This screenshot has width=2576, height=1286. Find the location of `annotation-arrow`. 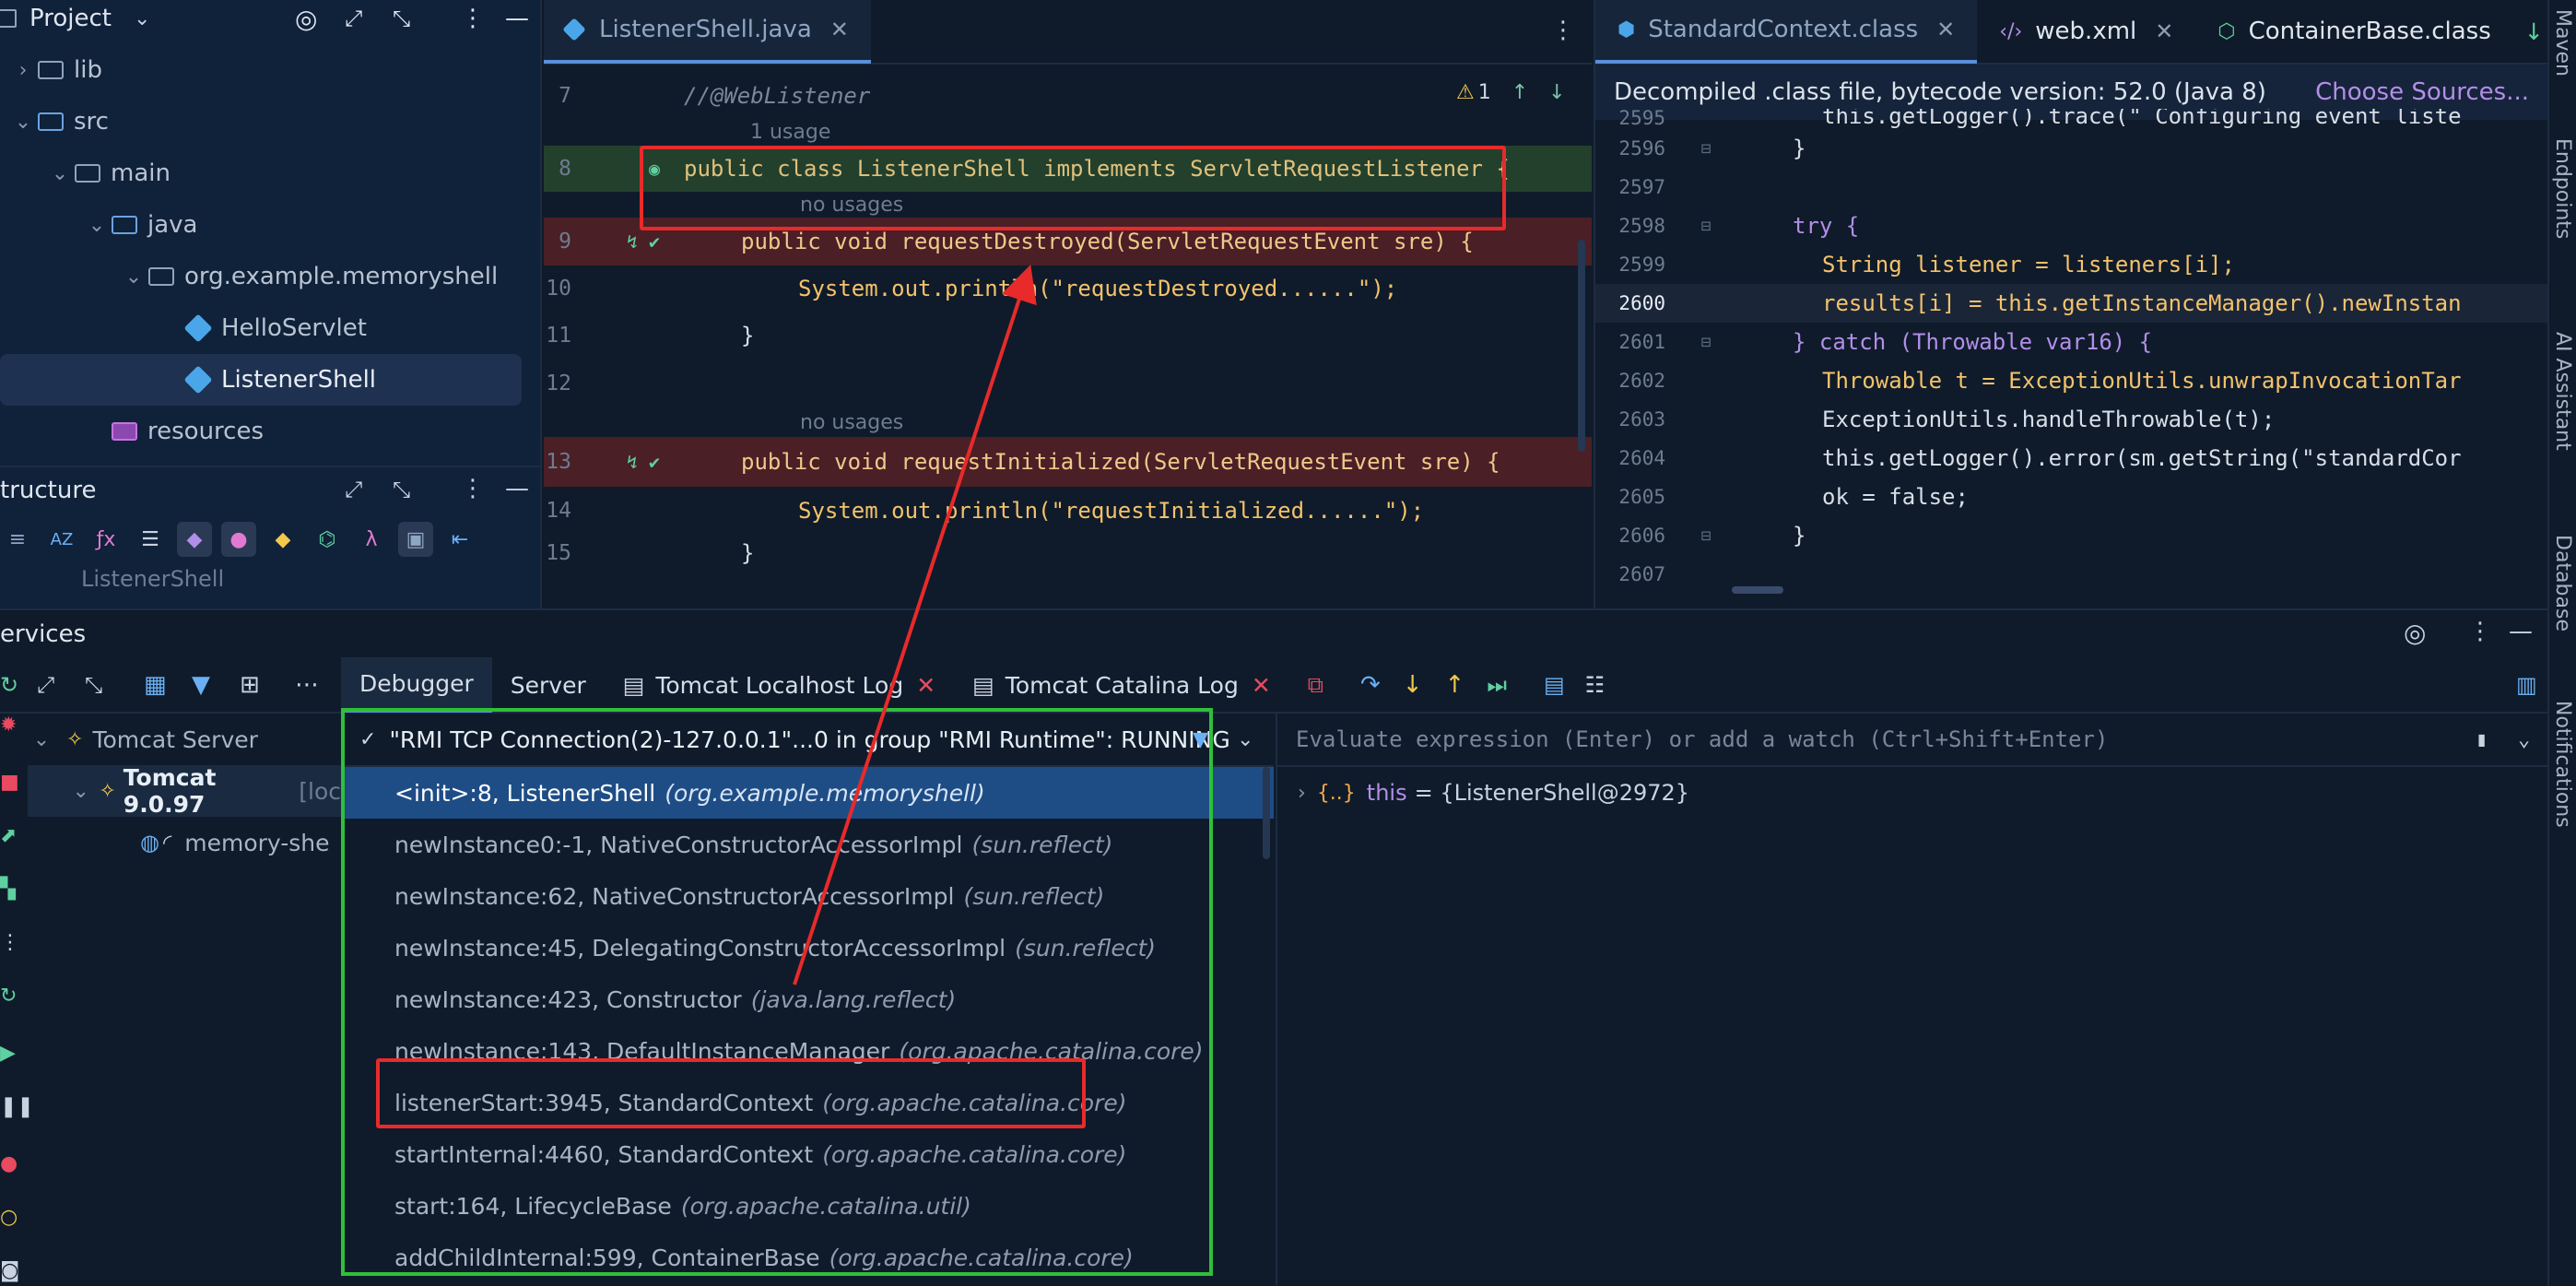

annotation-arrow is located at coordinates (915, 624).